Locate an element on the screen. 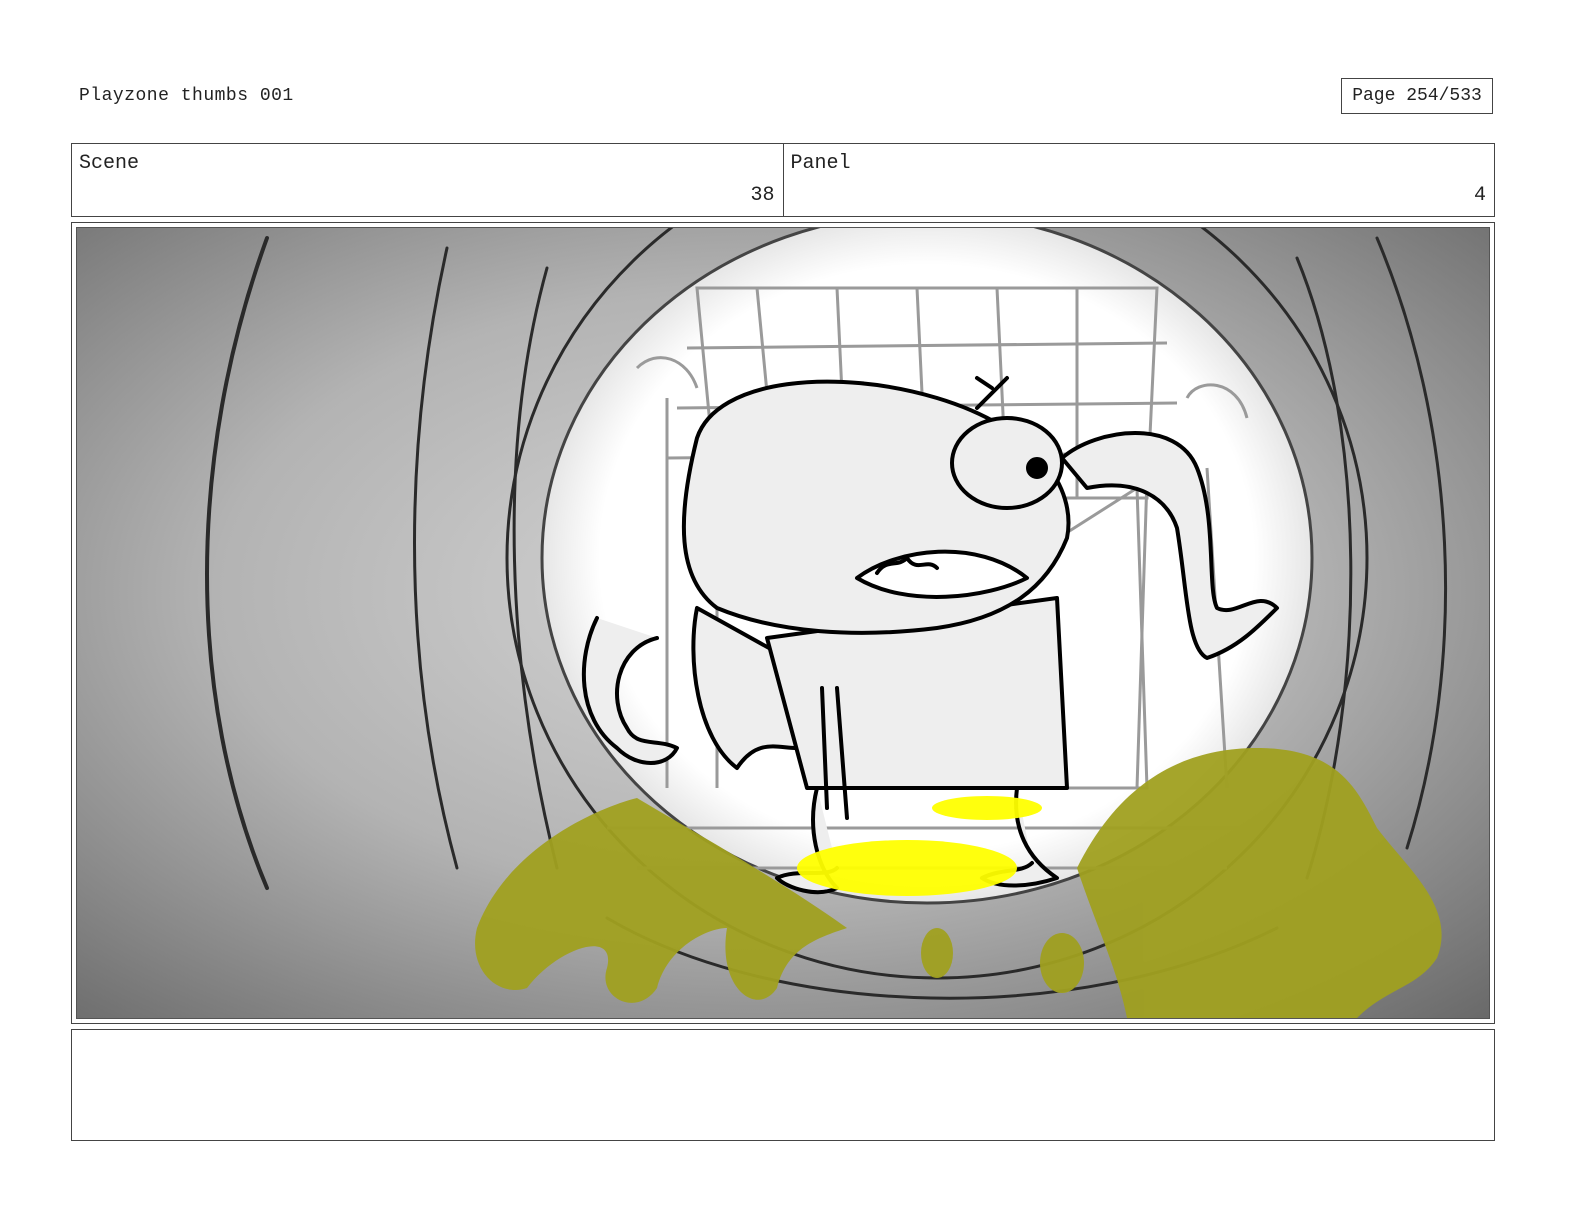 The height and width of the screenshot is (1224, 1584). monster-pupil is located at coordinates (1037, 468).